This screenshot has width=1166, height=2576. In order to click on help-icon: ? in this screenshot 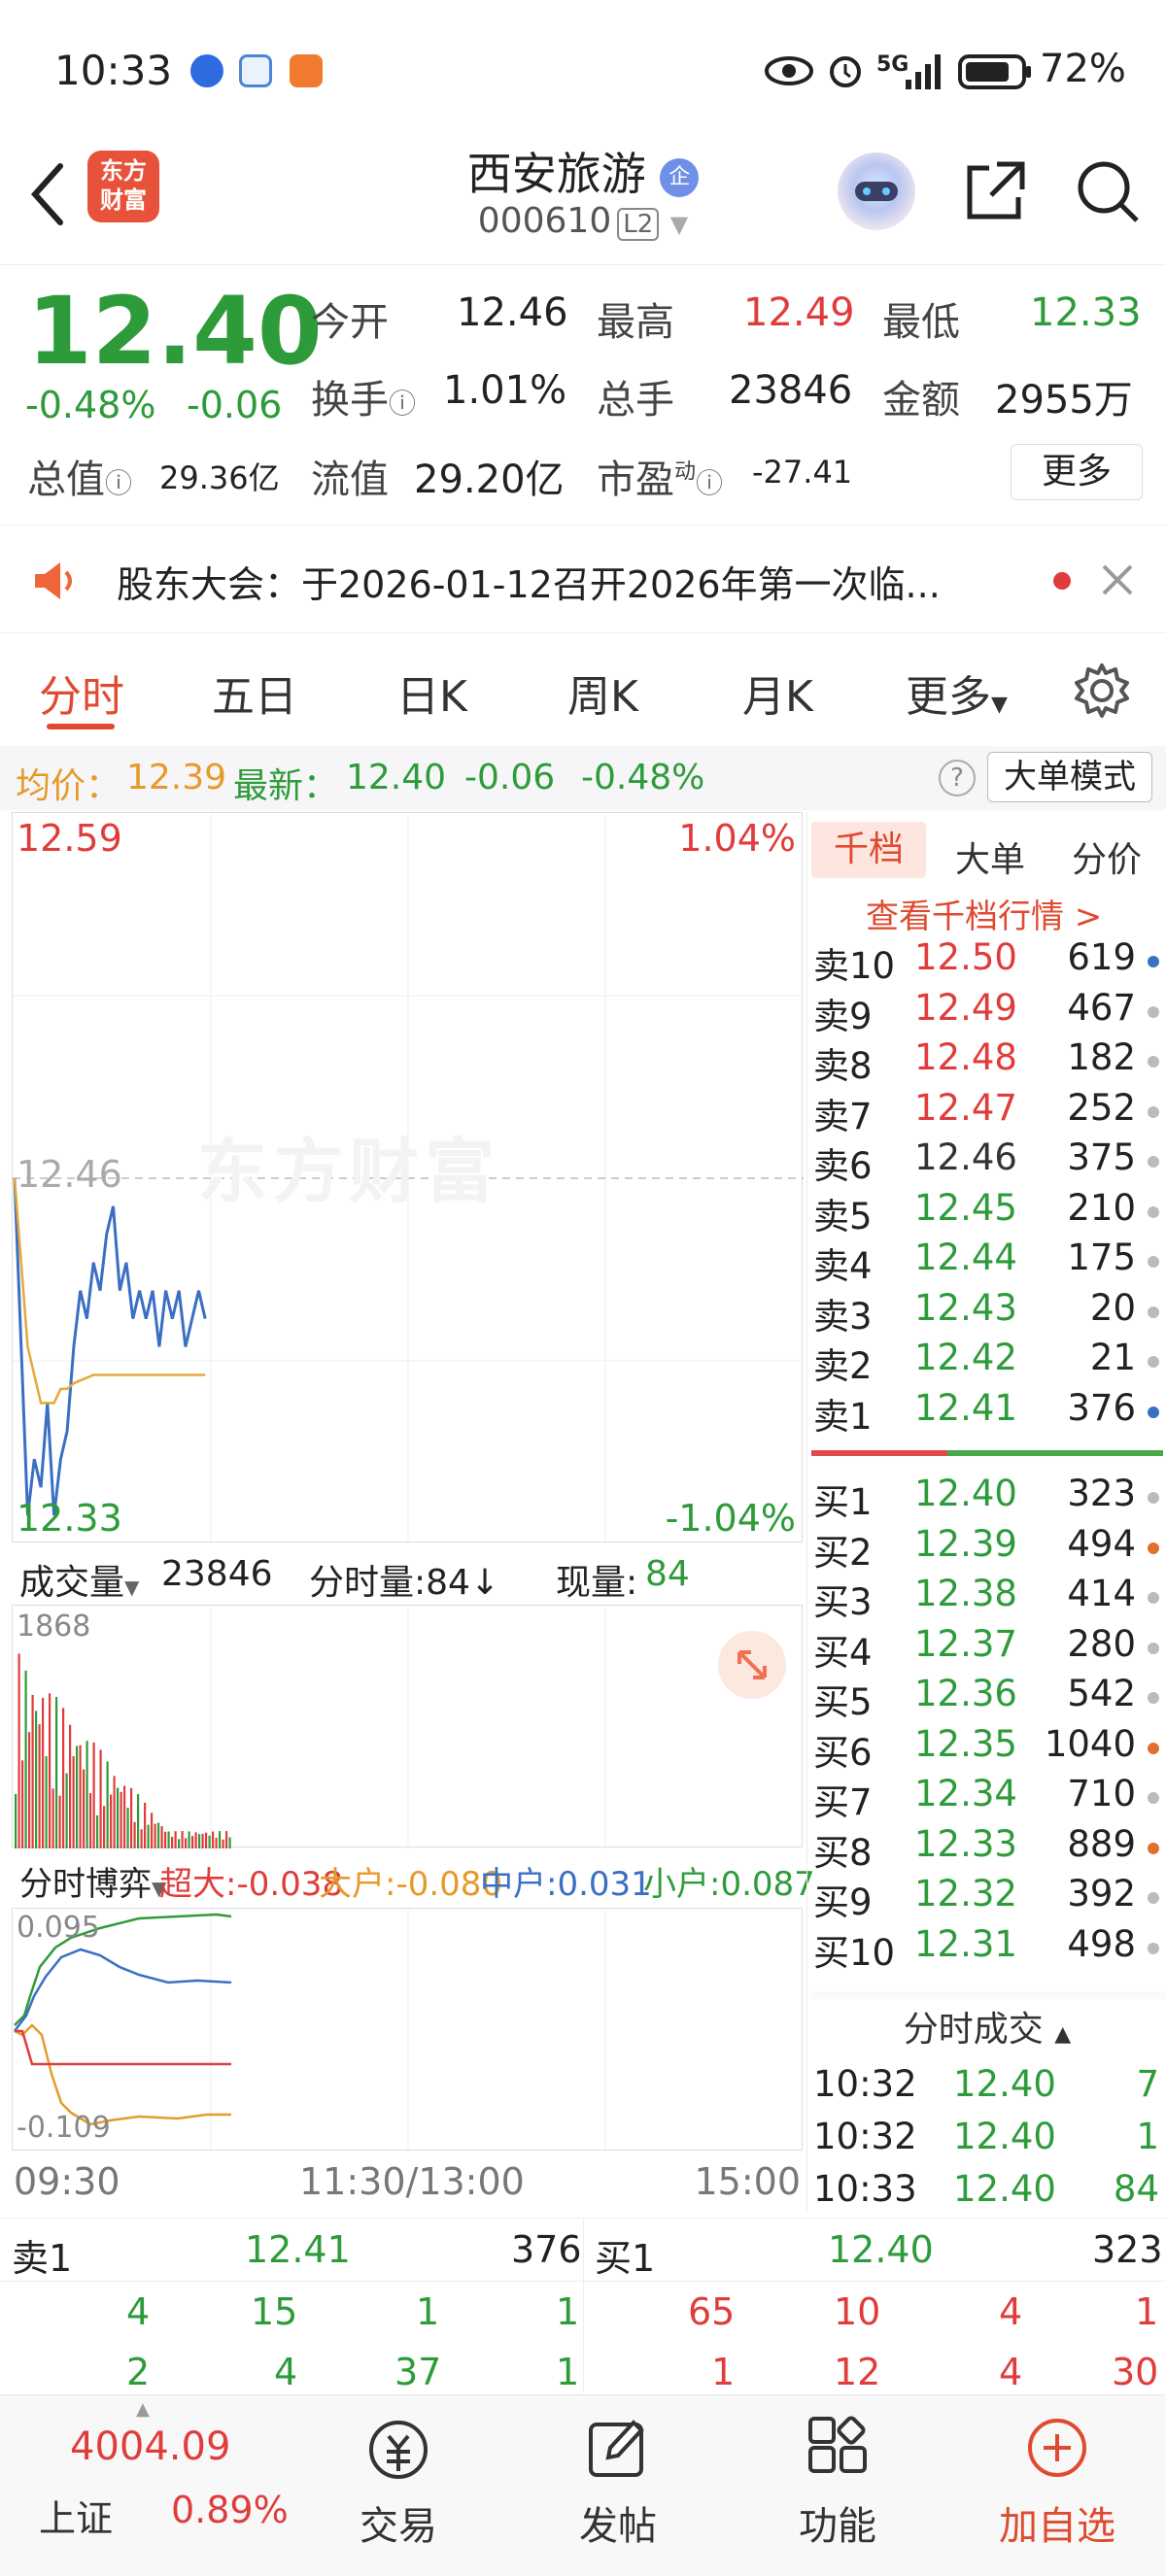, I will do `click(957, 778)`.